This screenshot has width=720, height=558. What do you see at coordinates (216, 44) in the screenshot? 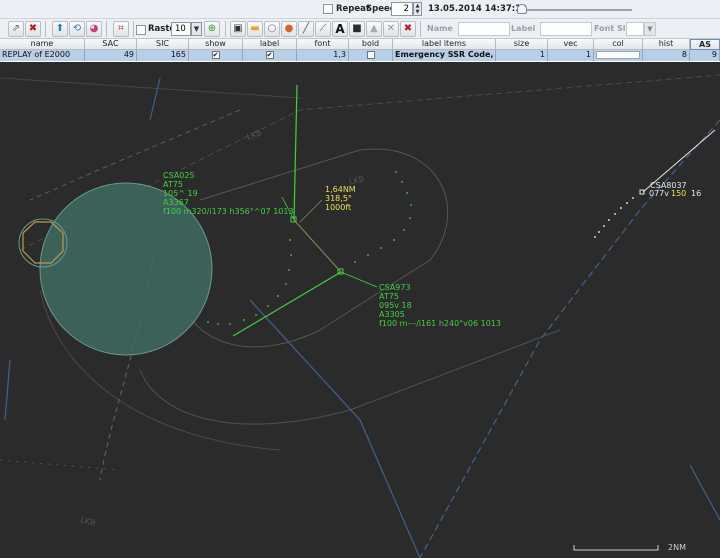
I see `col-show: show` at bounding box center [216, 44].